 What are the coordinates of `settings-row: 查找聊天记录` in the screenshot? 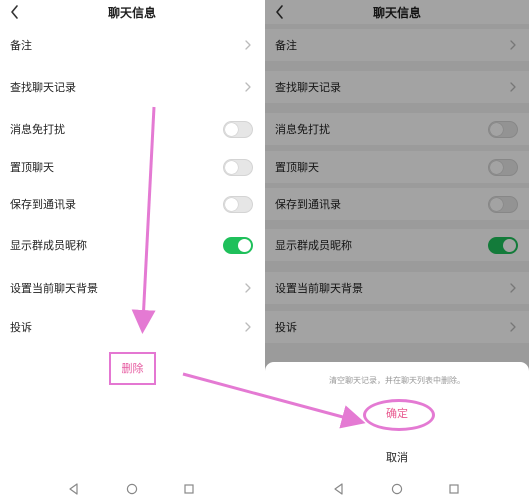 It's located at (132, 87).